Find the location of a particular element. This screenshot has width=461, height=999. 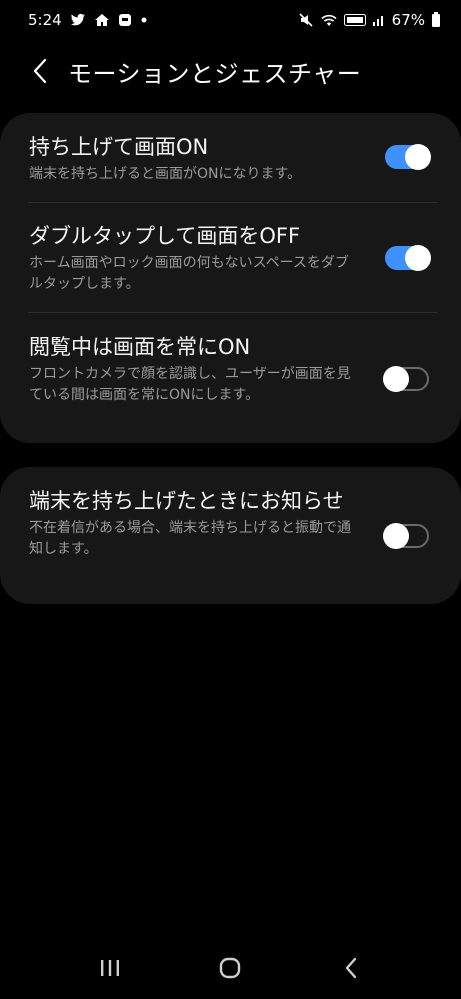

setting-title: 閲覧中は画面を常にON is located at coordinates (140, 347).